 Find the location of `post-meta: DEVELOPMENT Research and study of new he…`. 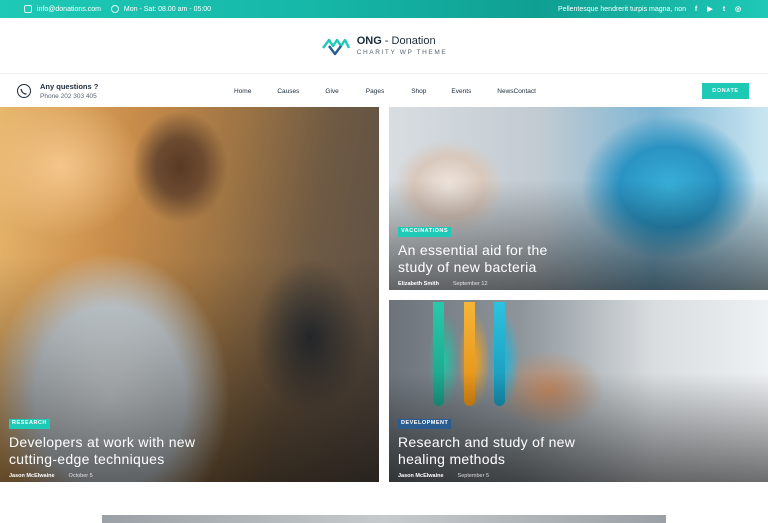

post-meta: DEVELOPMENT Research and study of new he… is located at coordinates (486, 445).